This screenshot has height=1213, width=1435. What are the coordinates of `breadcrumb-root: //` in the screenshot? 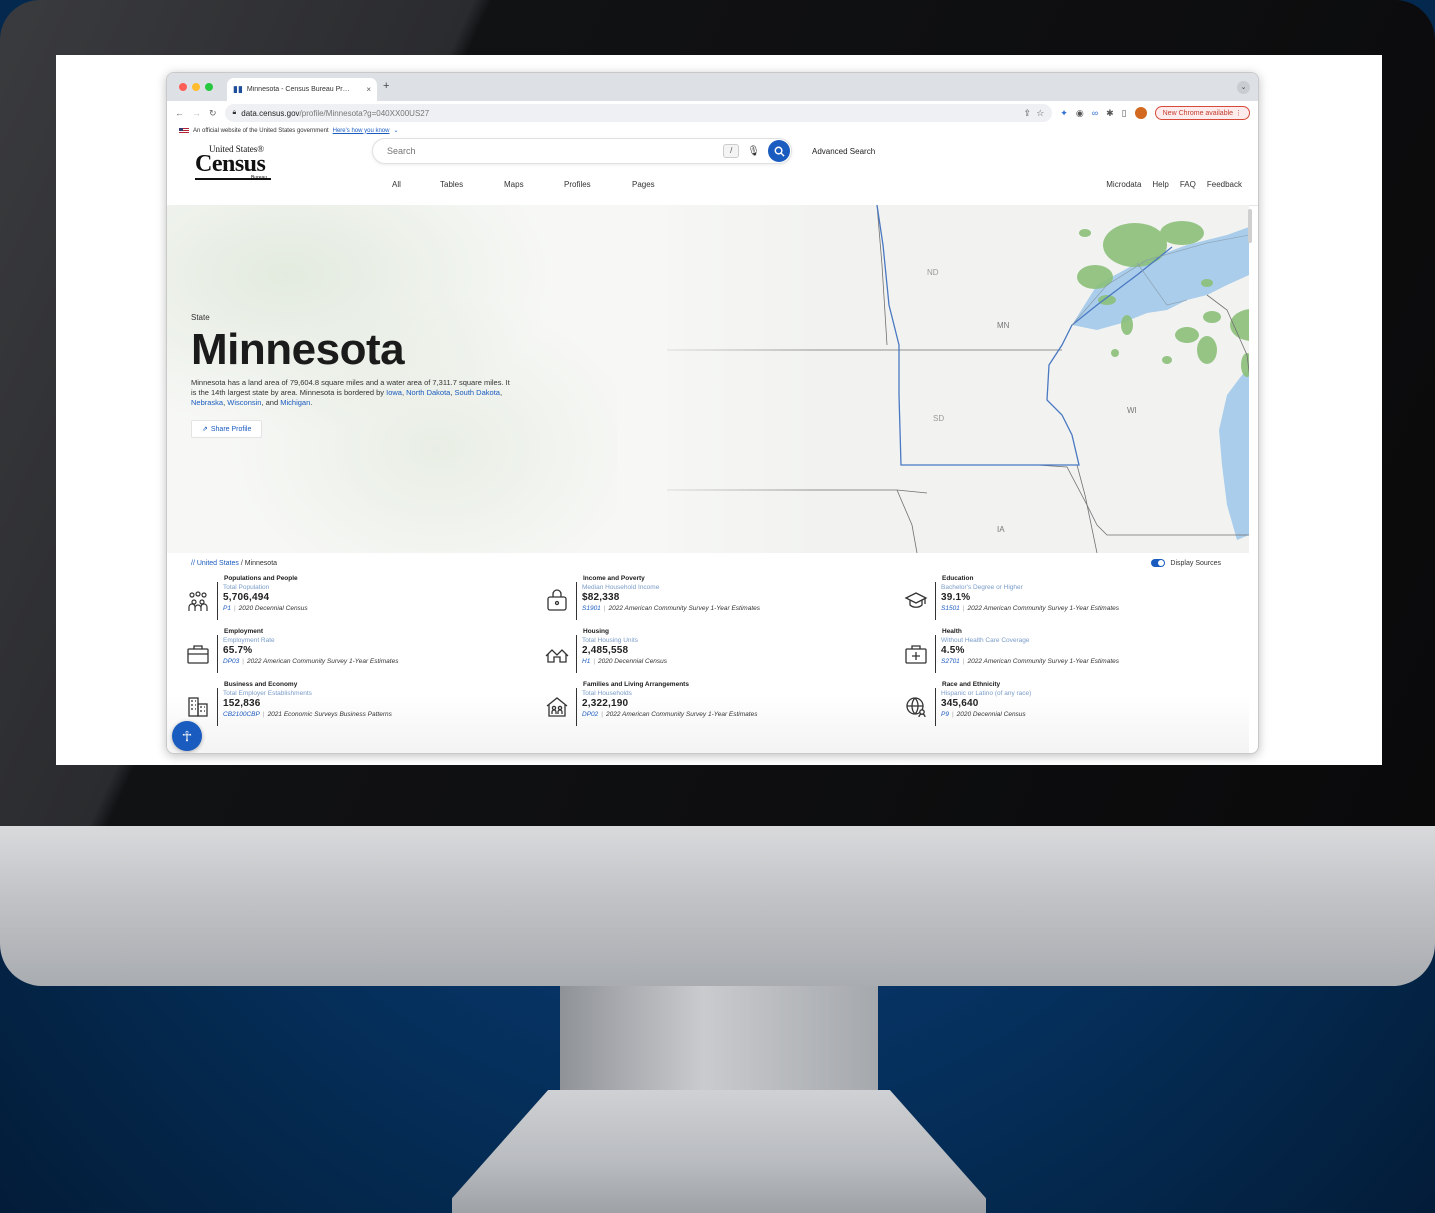 It's located at (193, 563).